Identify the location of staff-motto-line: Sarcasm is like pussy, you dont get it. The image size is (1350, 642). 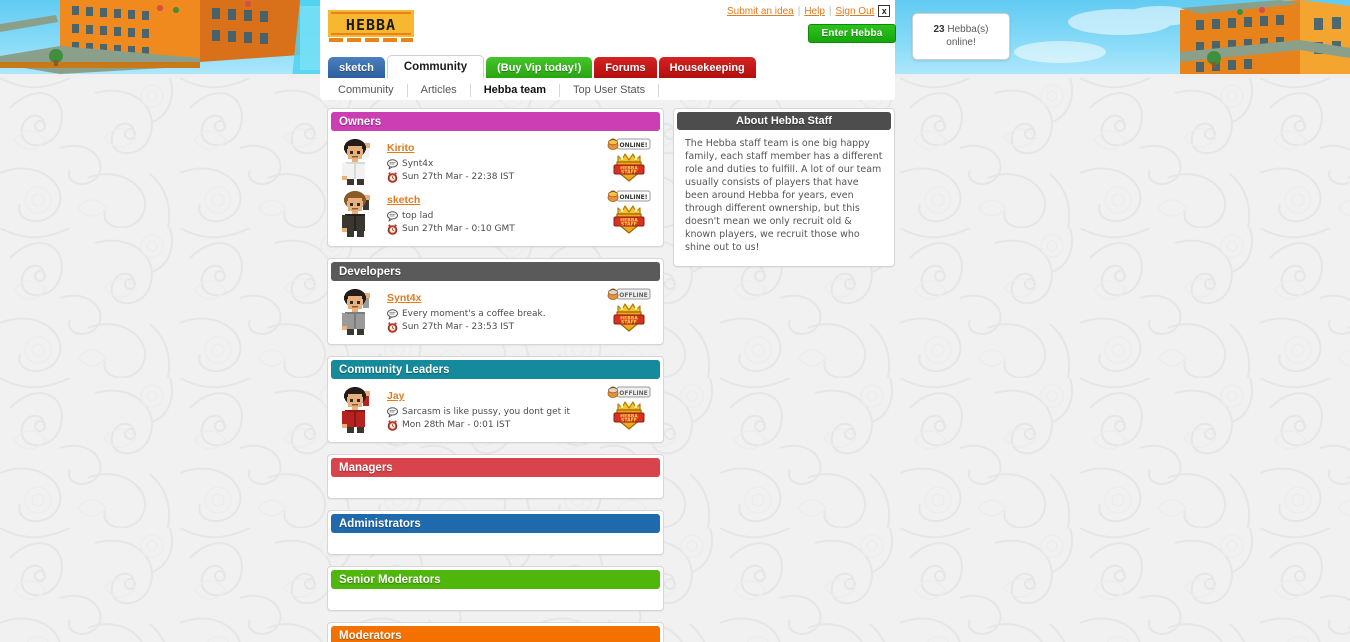
(495, 412).